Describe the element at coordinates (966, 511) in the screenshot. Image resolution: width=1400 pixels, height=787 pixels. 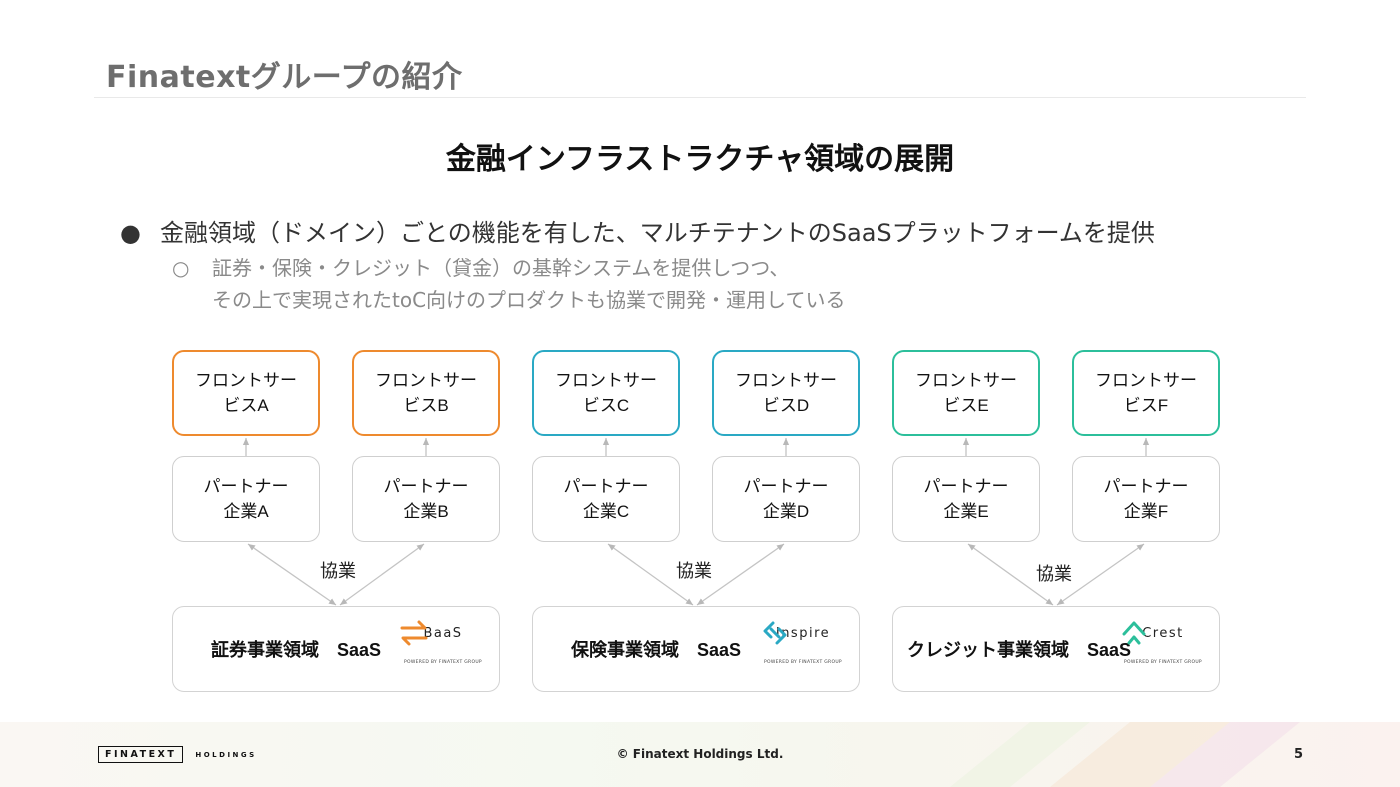
I see `partner-e-line2: 企業E` at that location.